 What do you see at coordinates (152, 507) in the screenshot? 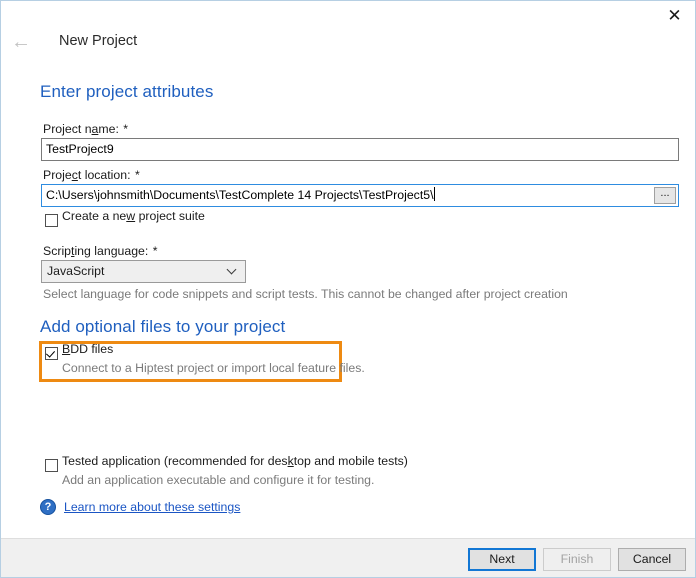
I see `learn-more-link: Learn more about these settings` at bounding box center [152, 507].